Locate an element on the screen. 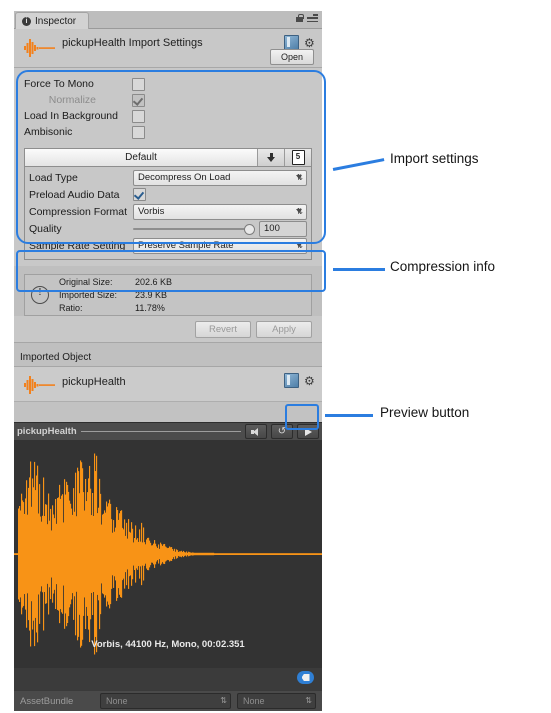 The image size is (551, 713). row-preload-audio-data: Preload Audio Data is located at coordinates (168, 194).